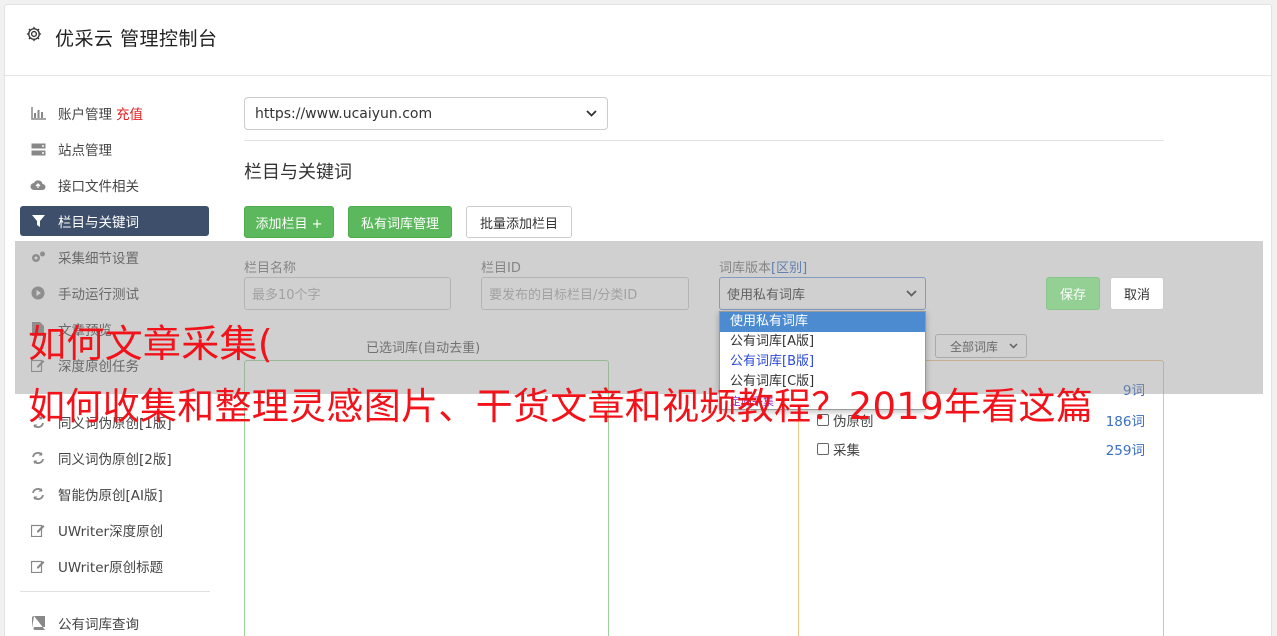 This screenshot has height=636, width=1277. Describe the element at coordinates (111, 568) in the screenshot. I see `sidebar-item-label: UWriter原创标题` at that location.